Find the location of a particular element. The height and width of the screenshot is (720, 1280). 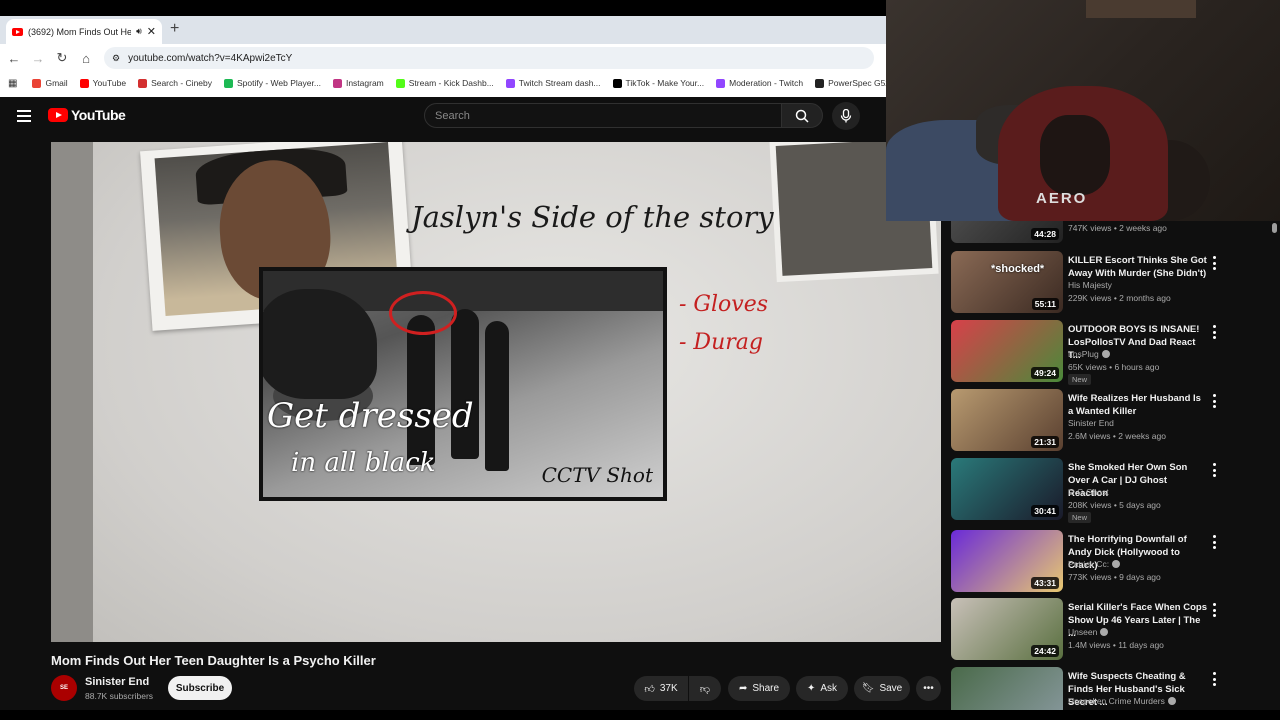

close-tab-icon: ✕ is located at coordinates (151, 31).